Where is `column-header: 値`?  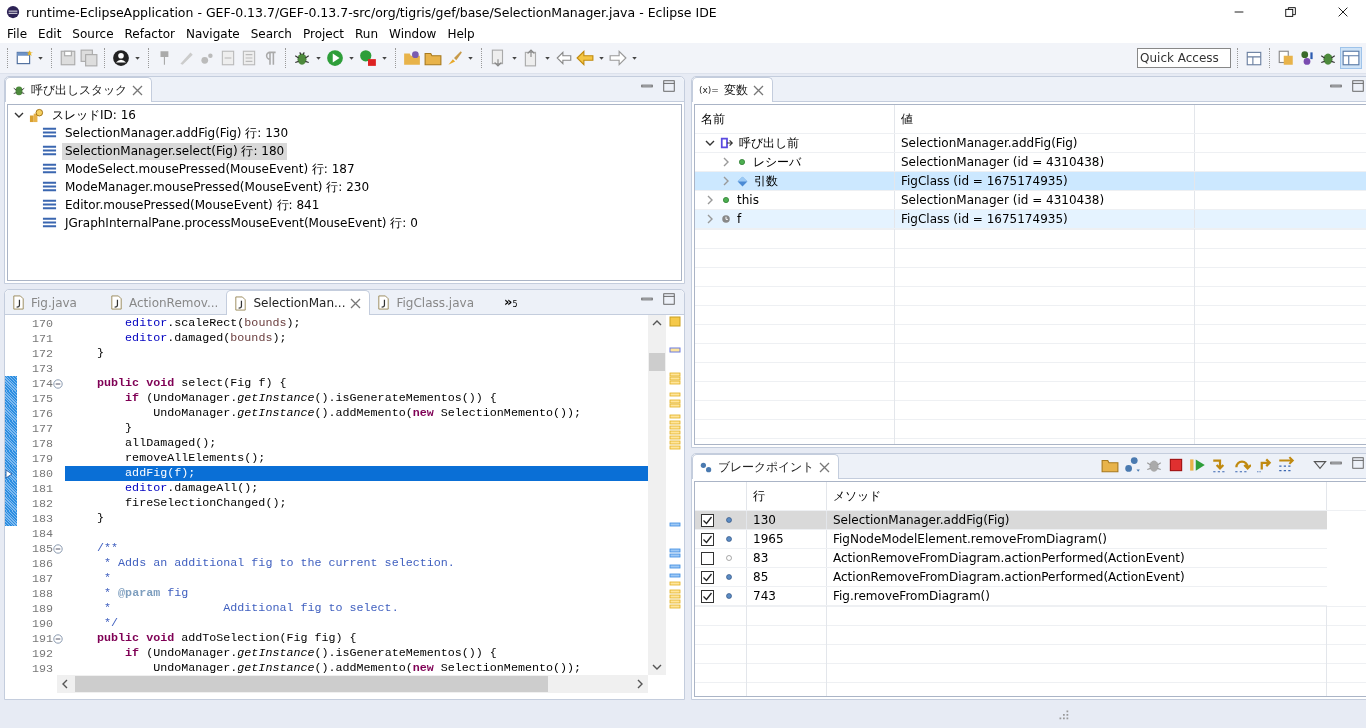
column-header: 値 is located at coordinates (907, 119).